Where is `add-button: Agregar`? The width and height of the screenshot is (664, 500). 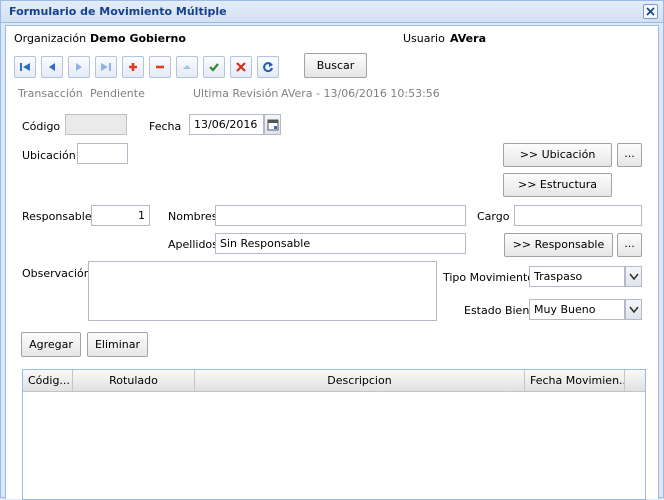 add-button: Agregar is located at coordinates (51, 344).